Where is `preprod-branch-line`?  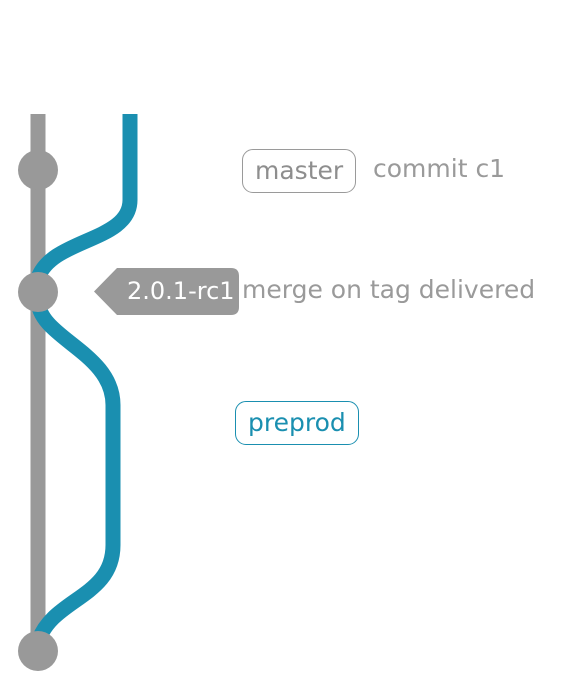
preprod-branch-line is located at coordinates (84, 379).